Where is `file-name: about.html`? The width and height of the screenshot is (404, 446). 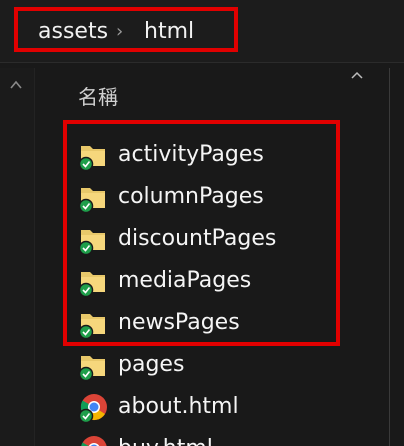
file-name: about.html is located at coordinates (178, 406).